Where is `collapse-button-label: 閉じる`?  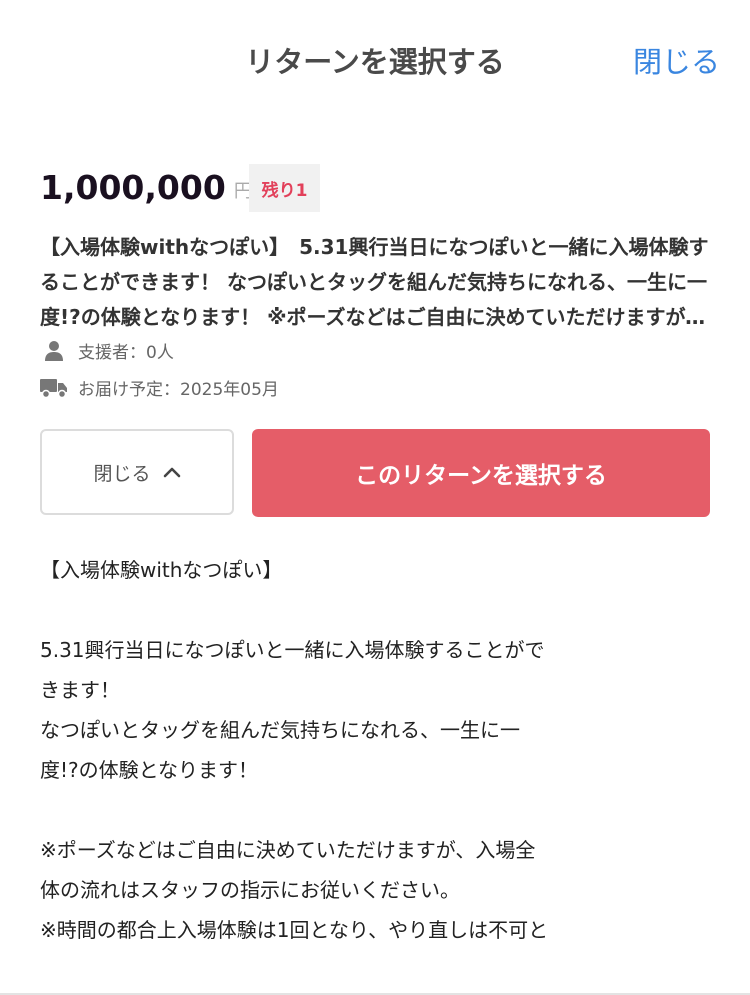
collapse-button-label: 閉じる is located at coordinates (122, 473).